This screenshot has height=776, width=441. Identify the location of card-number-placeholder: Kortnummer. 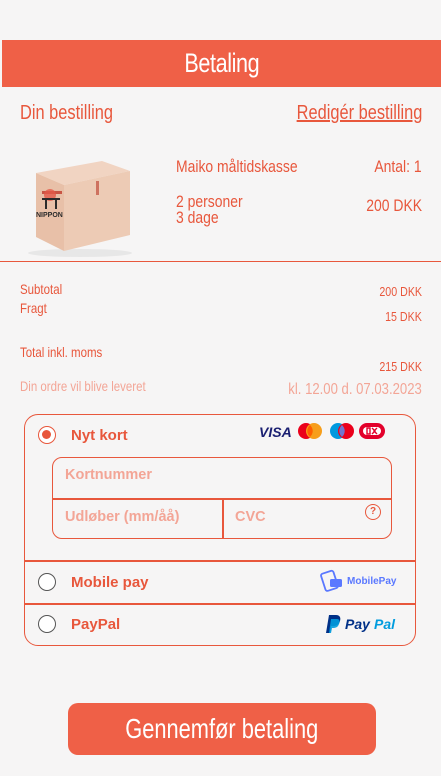
(109, 475).